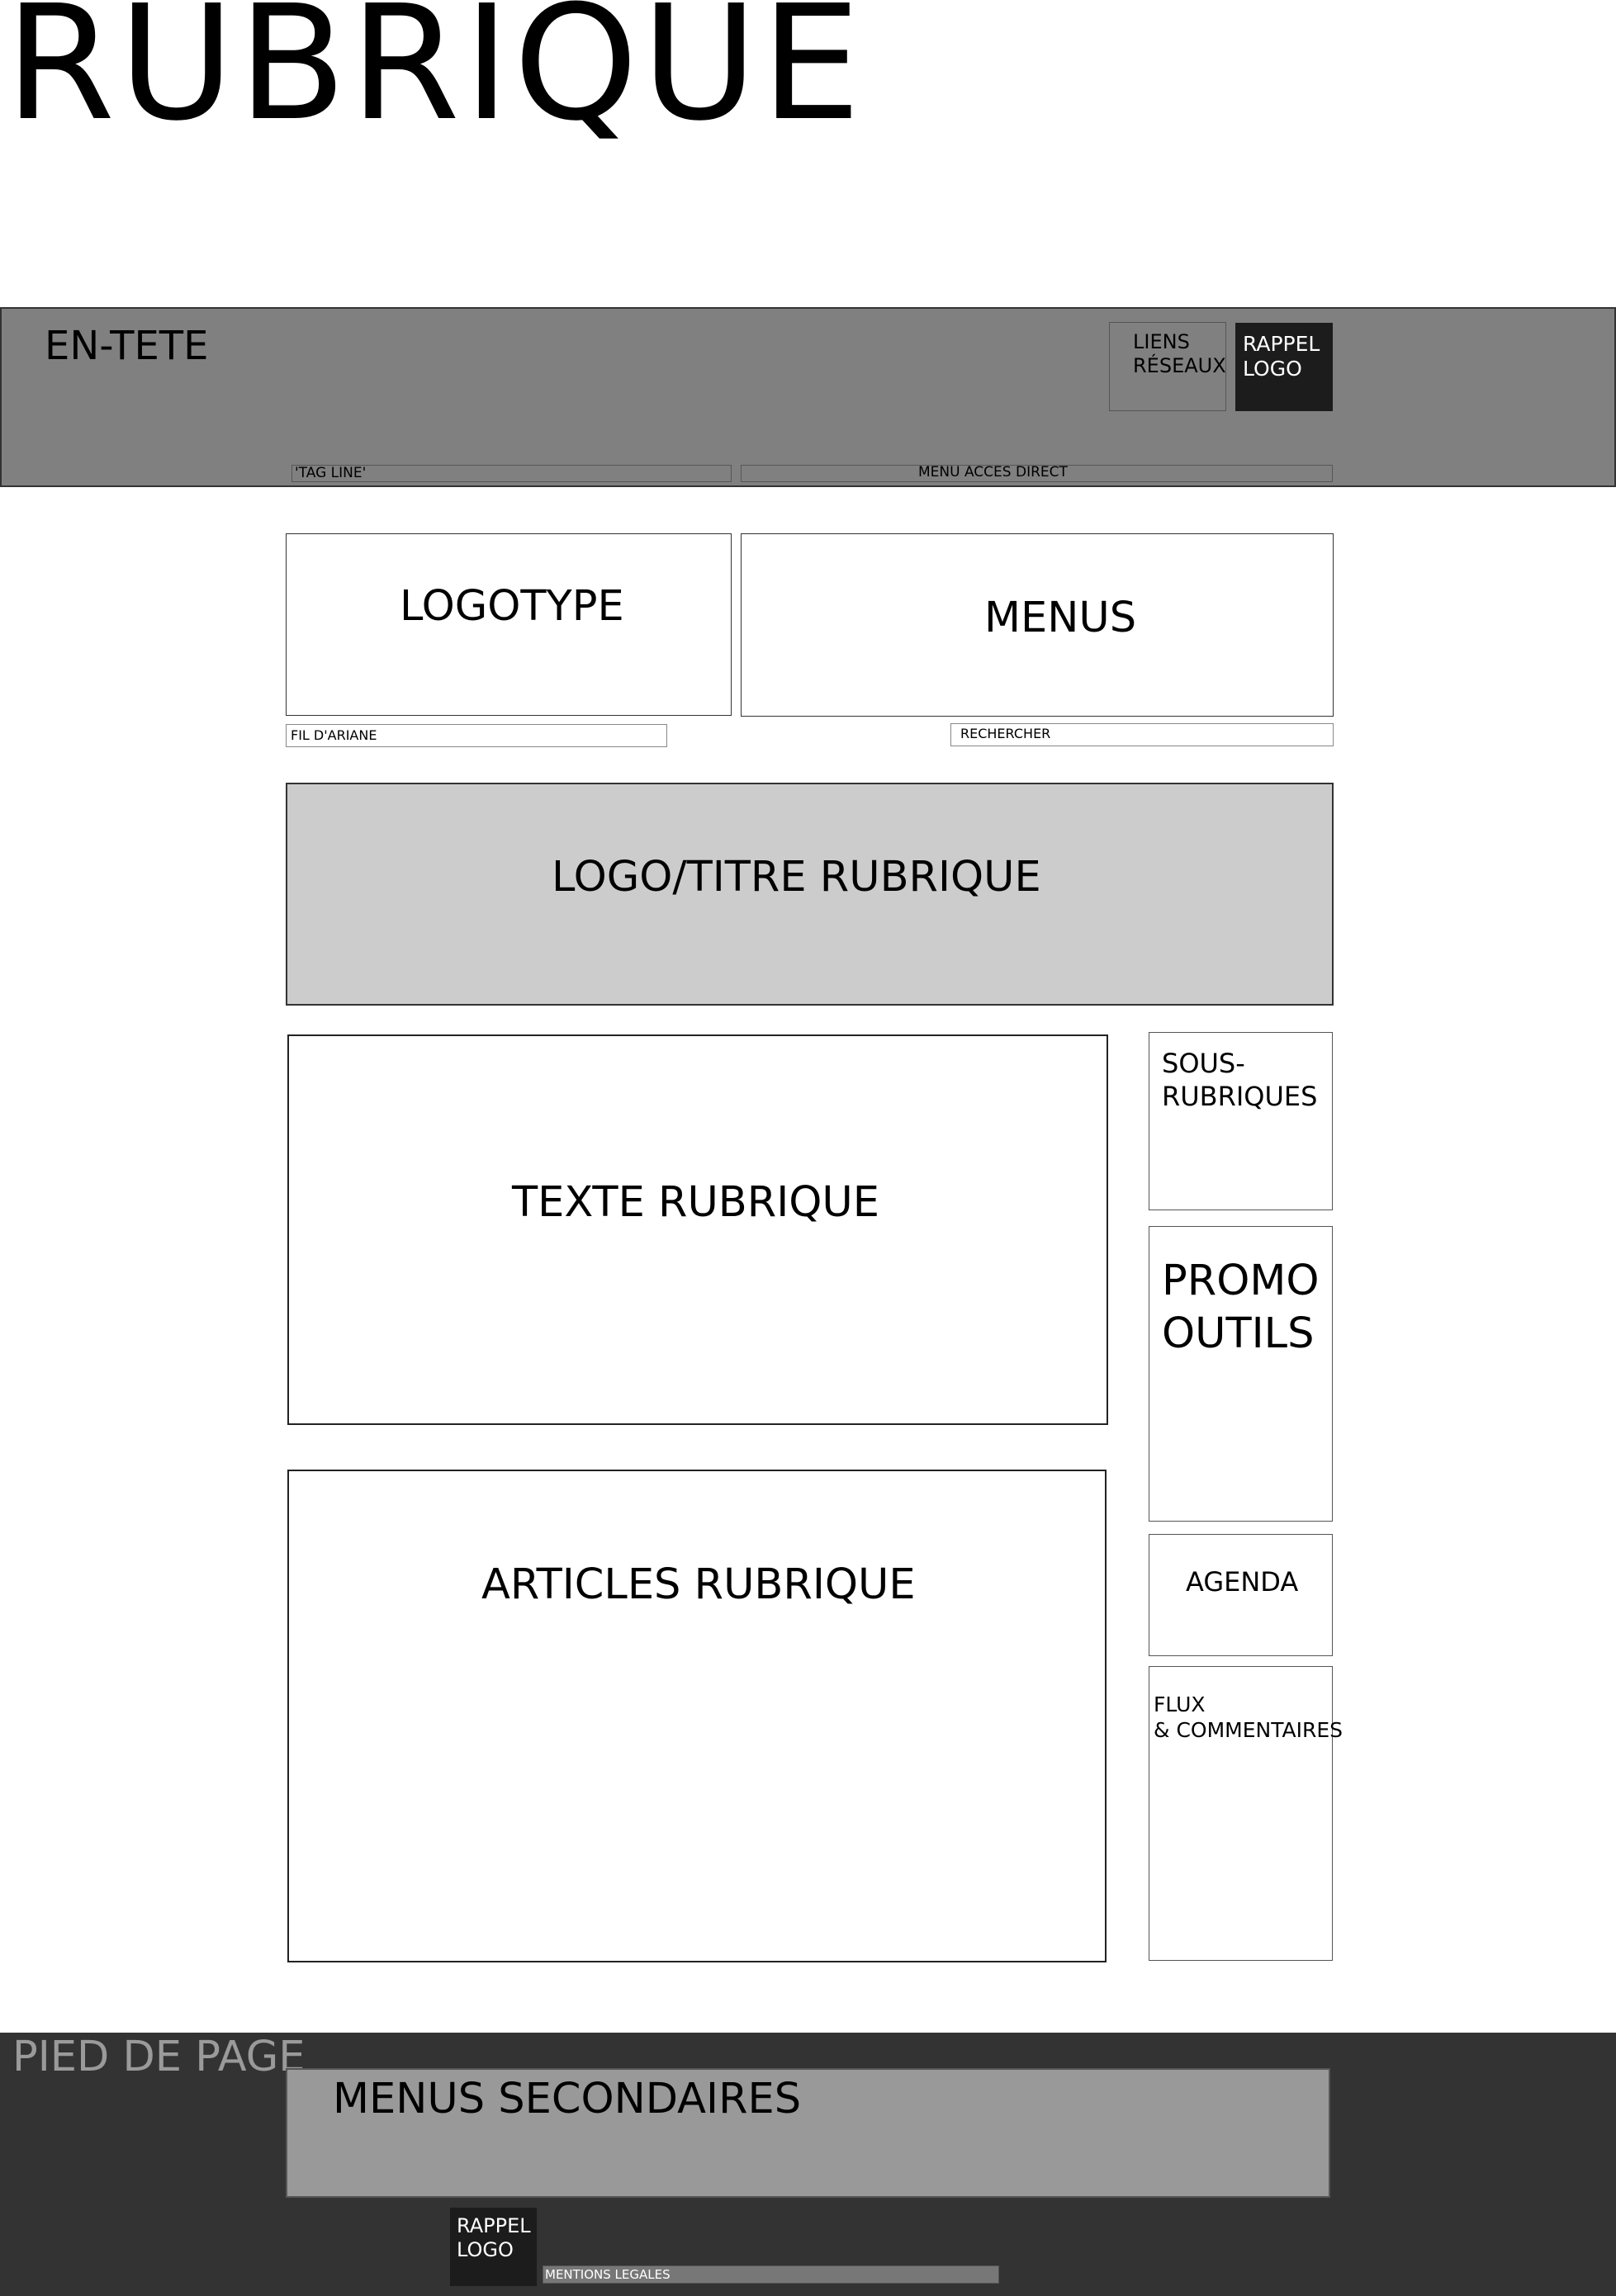  I want to click on agenda-label: AGENDA, so click(1242, 1582).